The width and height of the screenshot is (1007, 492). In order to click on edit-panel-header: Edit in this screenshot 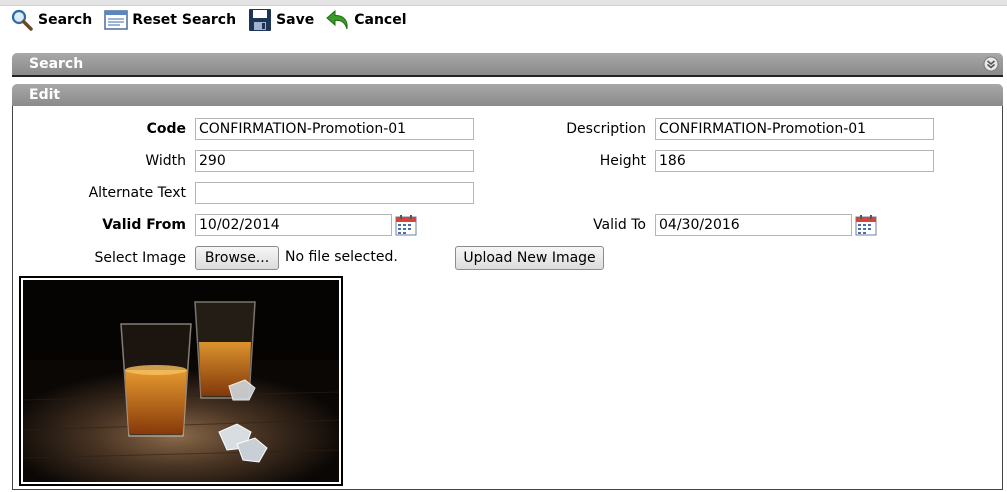, I will do `click(507, 95)`.